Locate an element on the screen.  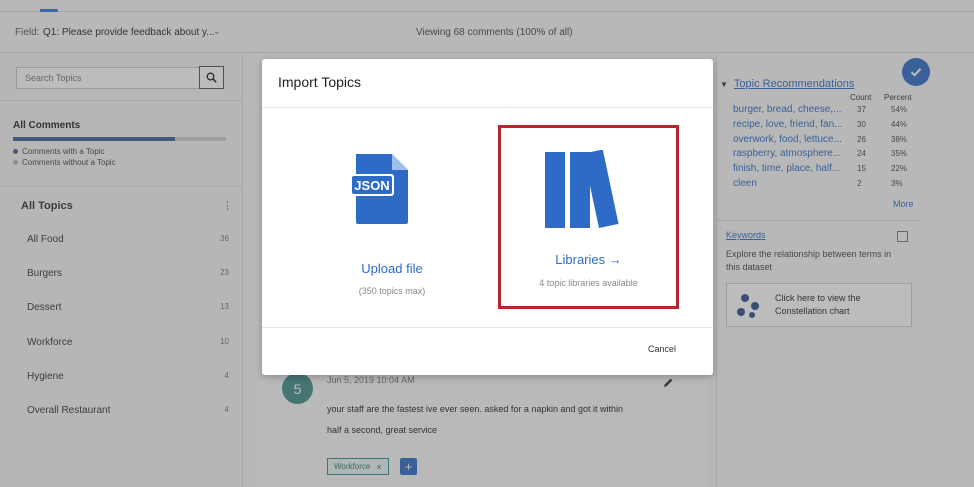
library-books-icon is located at coordinates (582, 189).